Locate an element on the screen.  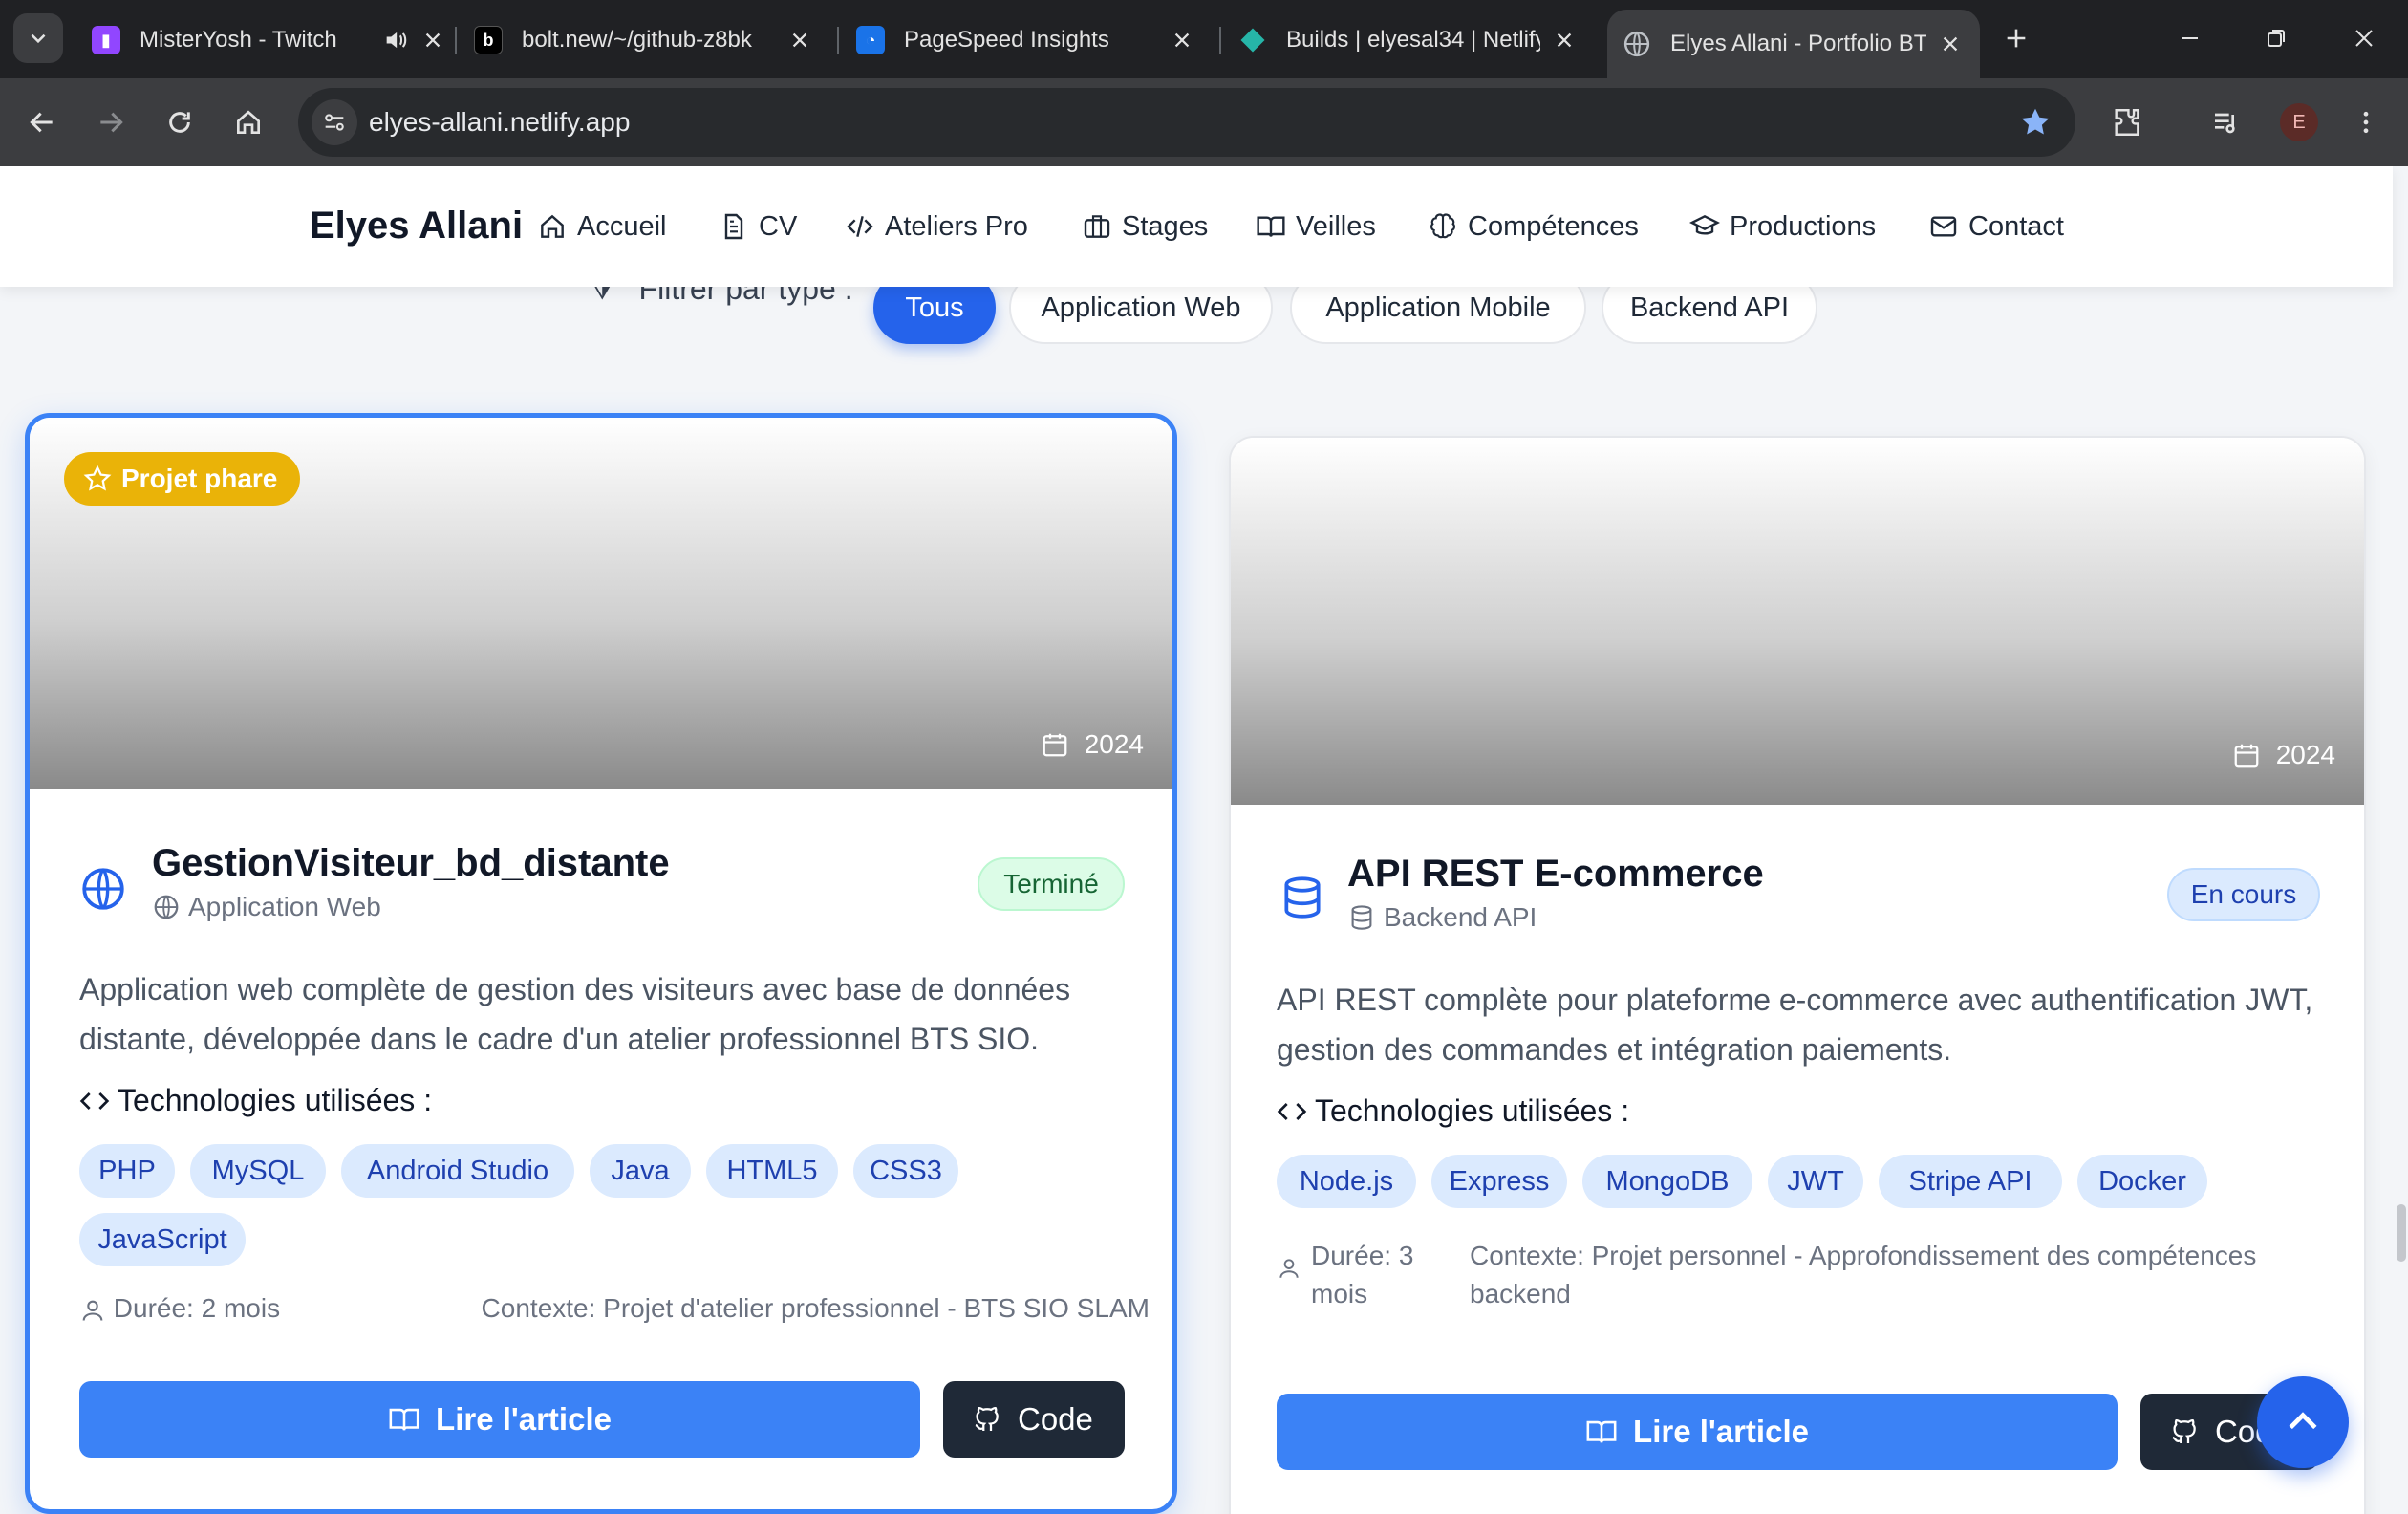
nav-item-cv: CV is located at coordinates (758, 226).